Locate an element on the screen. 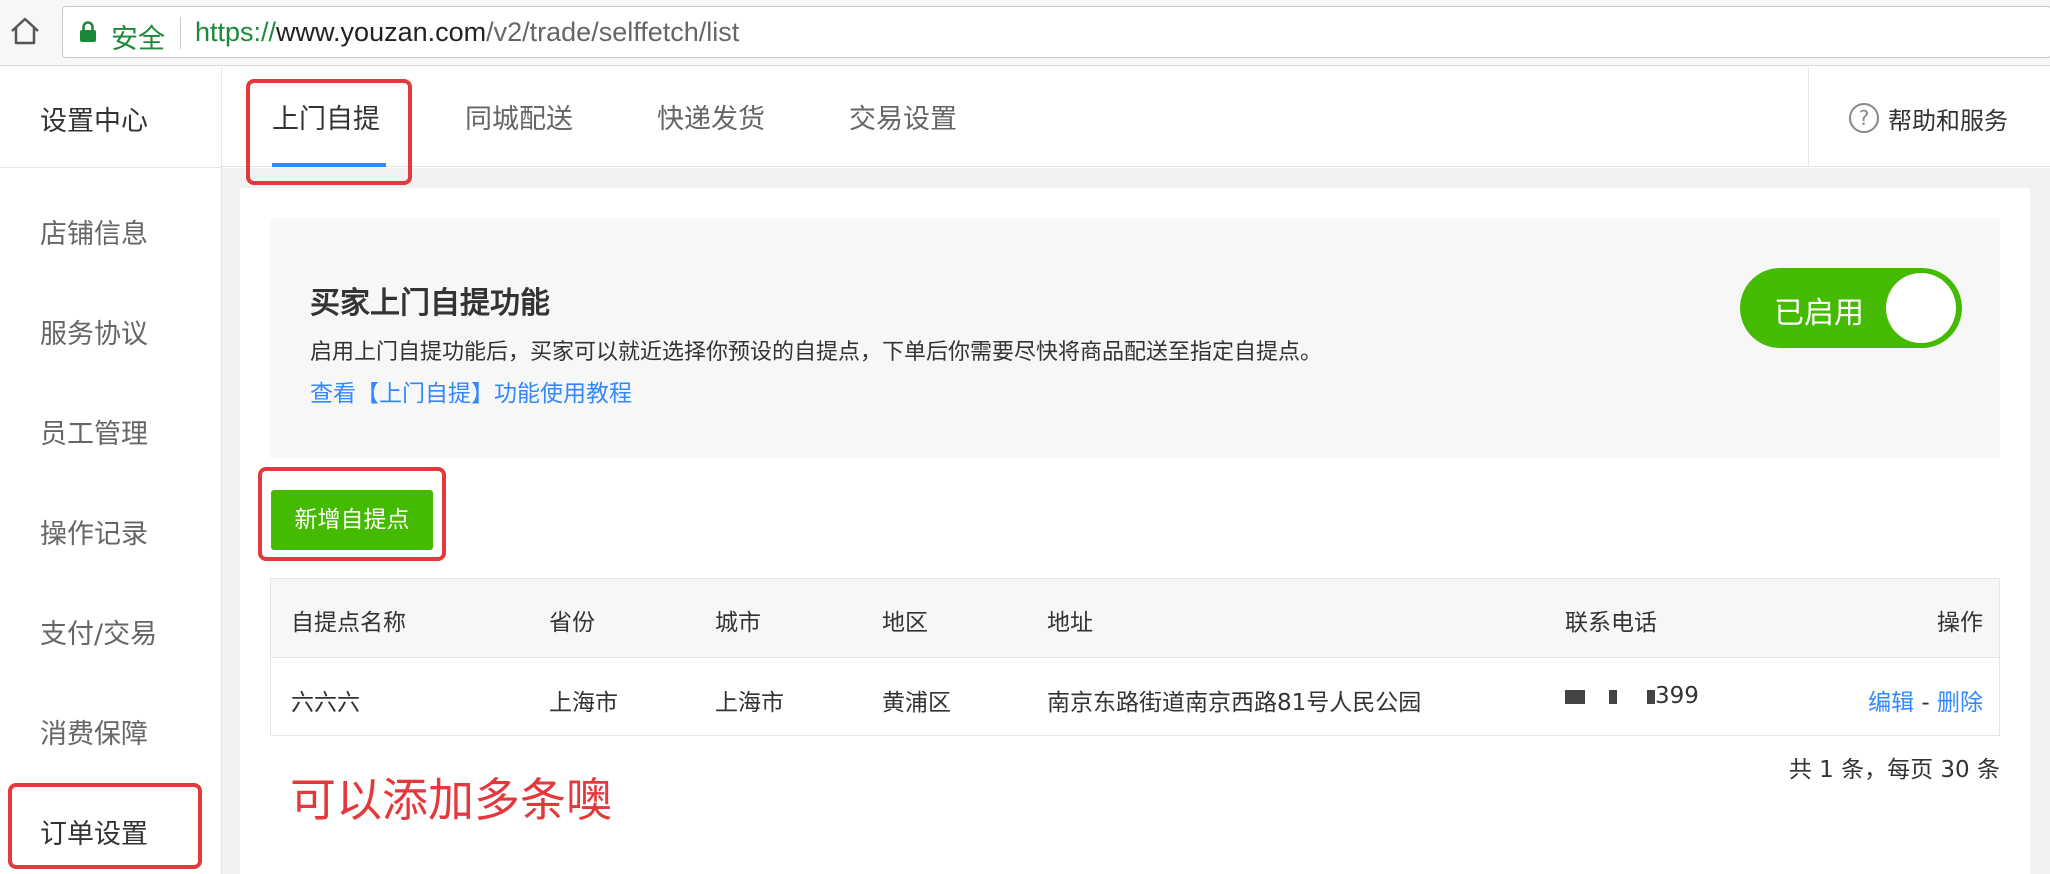  column-header-name: 自提点名称 is located at coordinates (348, 623).